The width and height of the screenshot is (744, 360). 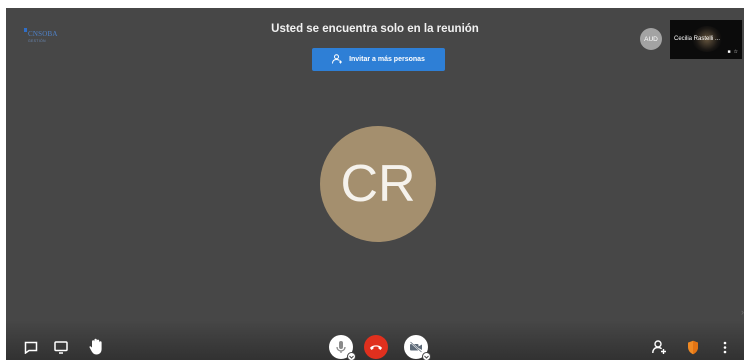 I want to click on security-button, so click(x=693, y=347).